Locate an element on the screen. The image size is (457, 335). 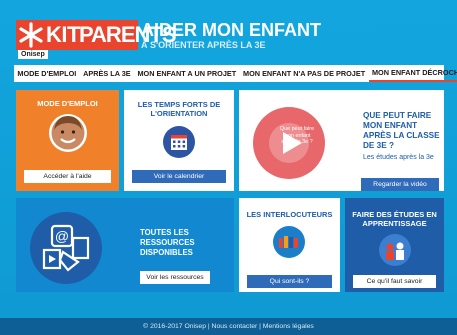
tile-temps-forts-title: LES TEMPS FORTS DE L'ORIENTATION is located at coordinates (179, 109).